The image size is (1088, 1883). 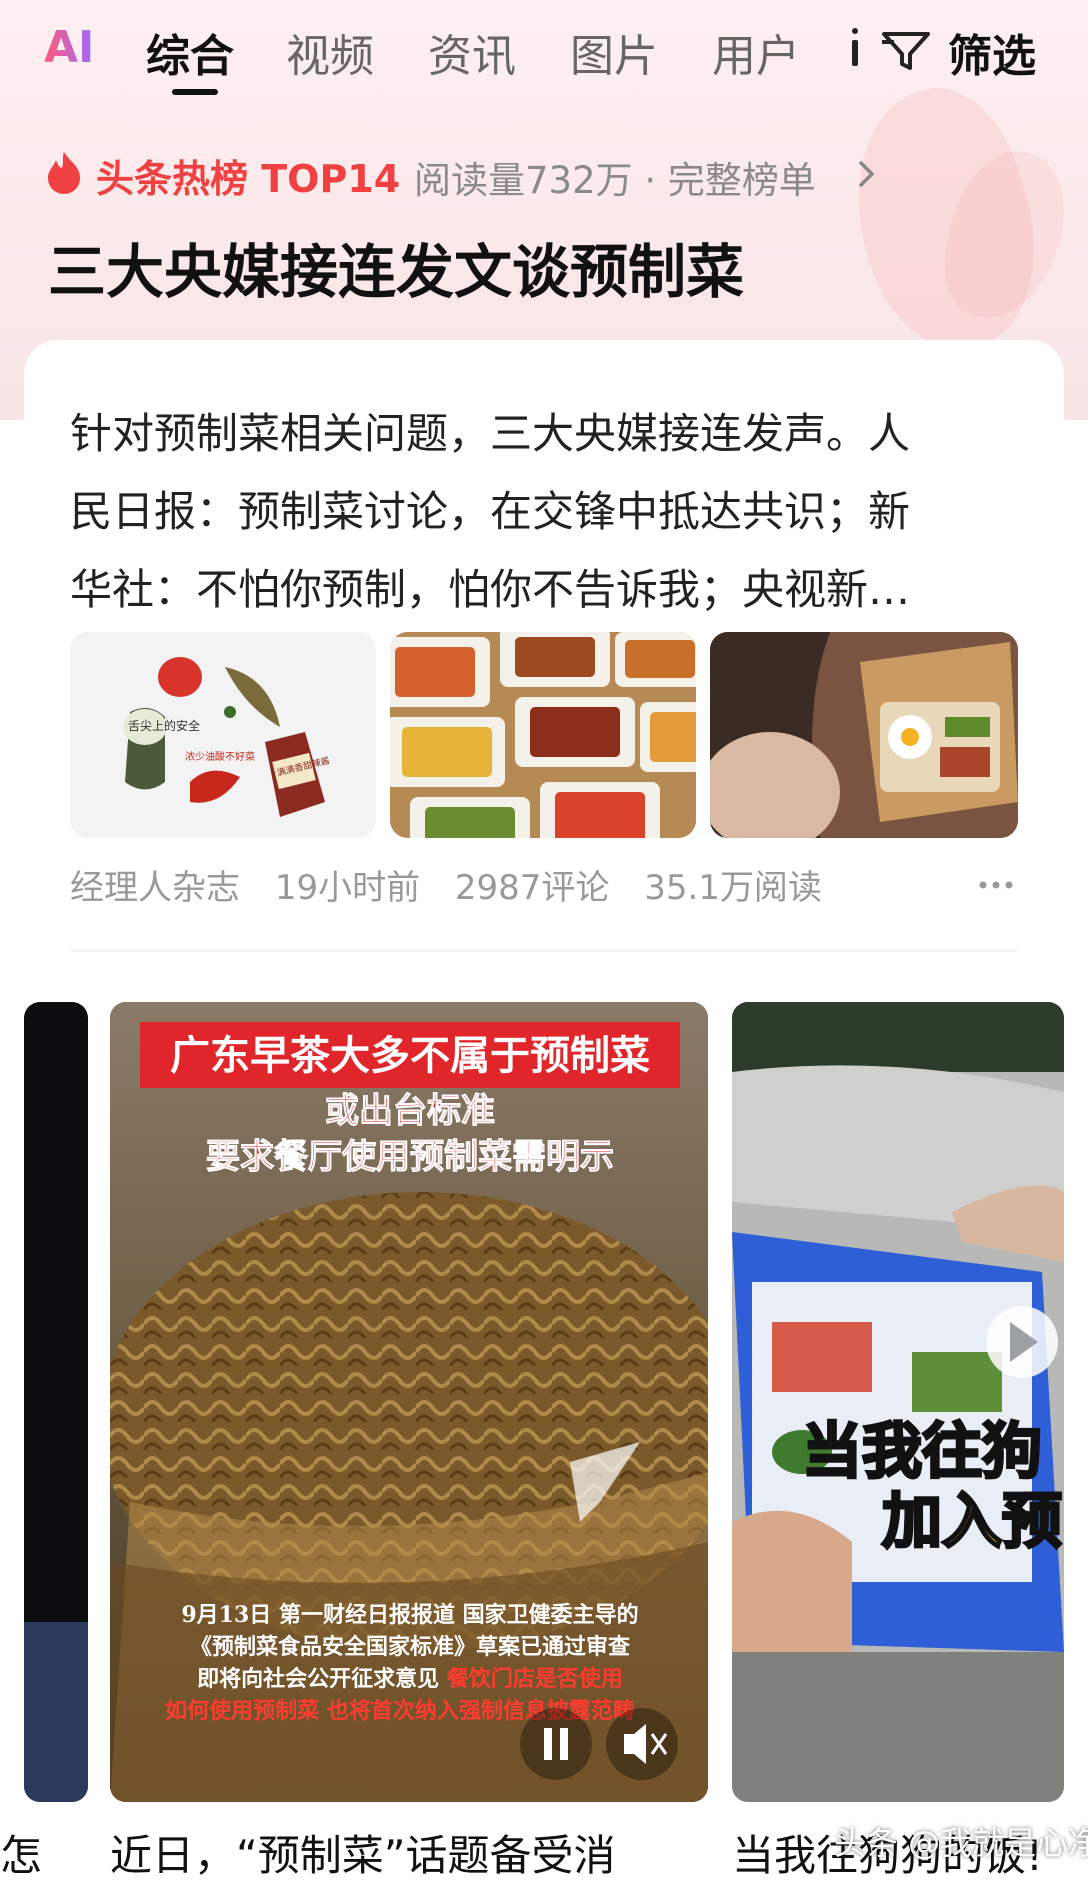 I want to click on video-card-partial-left, so click(x=56, y=1402).